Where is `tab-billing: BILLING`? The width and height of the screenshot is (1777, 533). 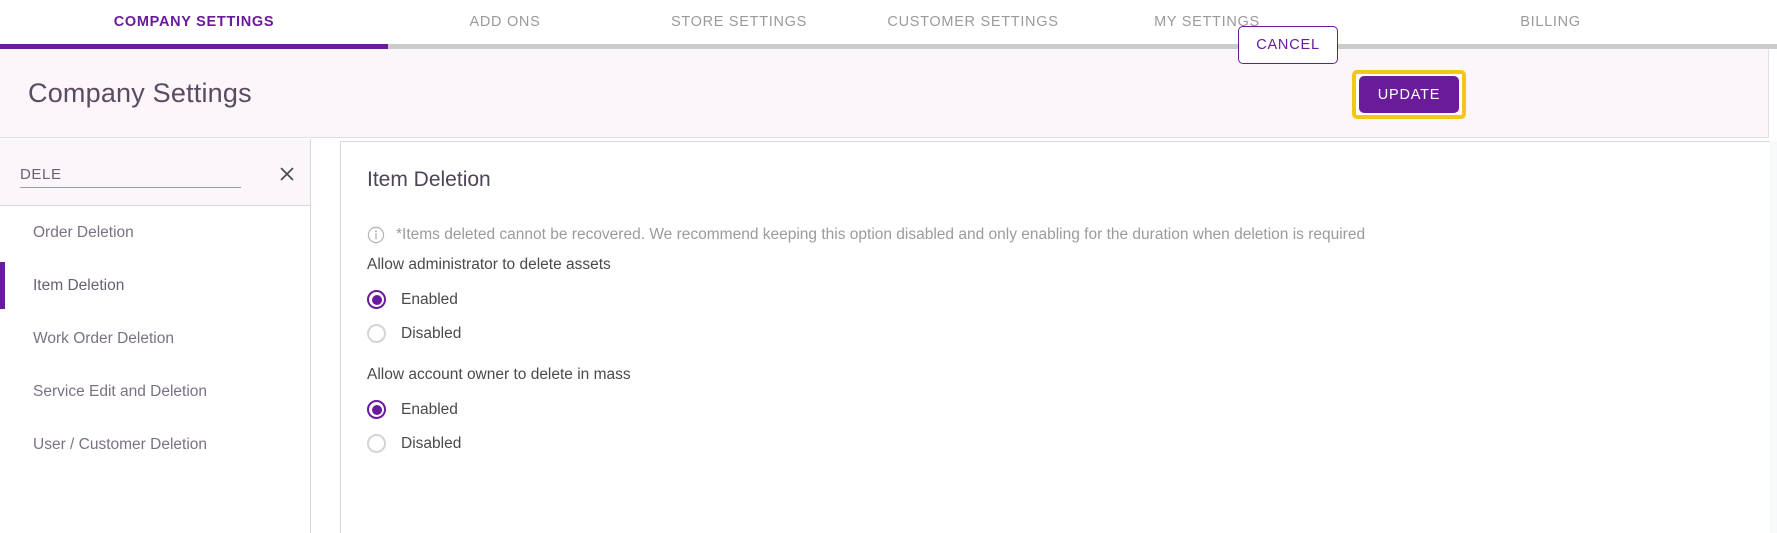 tab-billing: BILLING is located at coordinates (1550, 22).